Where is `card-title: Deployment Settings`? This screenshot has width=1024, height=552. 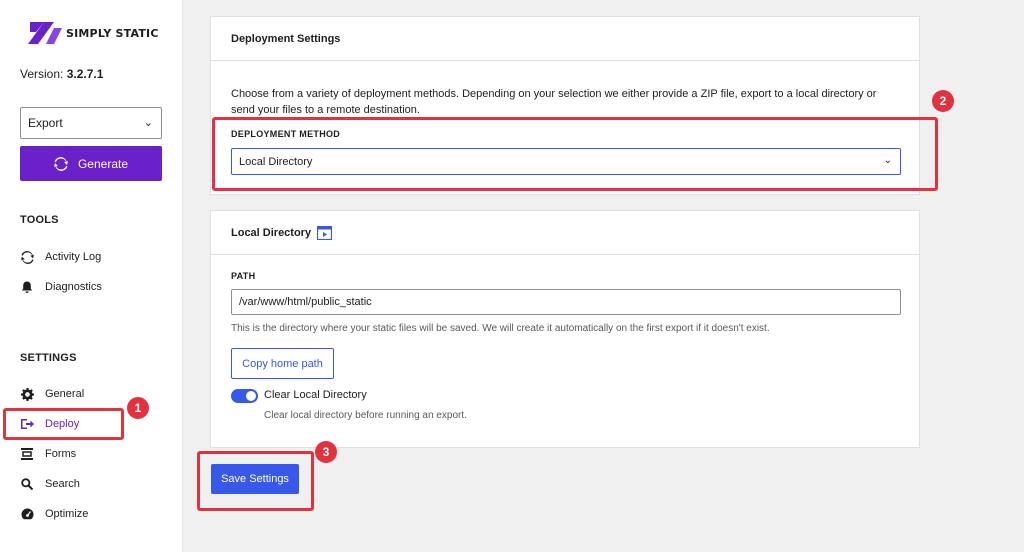
card-title: Deployment Settings is located at coordinates (565, 39).